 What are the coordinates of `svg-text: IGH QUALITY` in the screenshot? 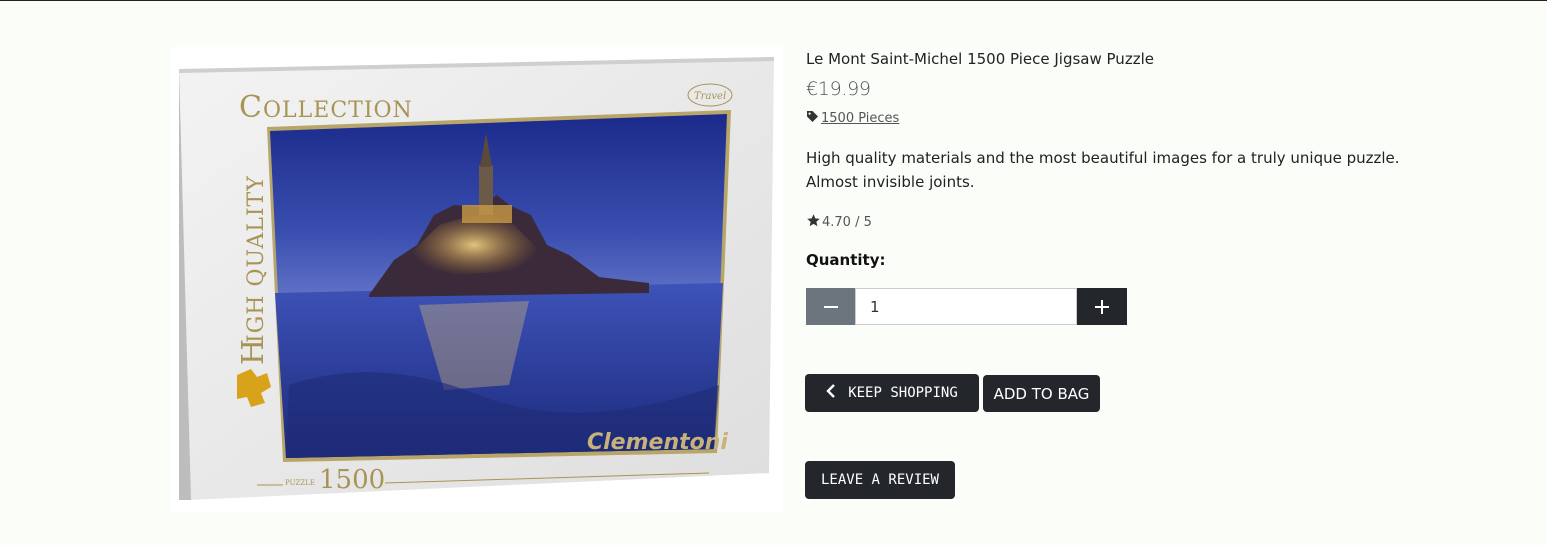 It's located at (256, 259).